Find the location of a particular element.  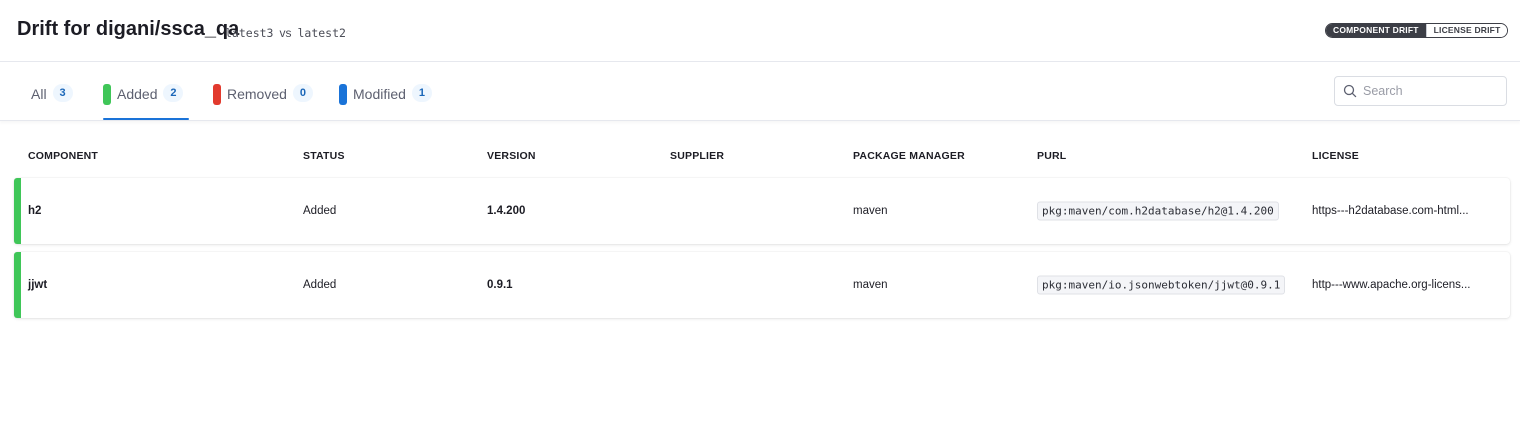

component-drift-button: COMPONENT DRIFT is located at coordinates (1376, 30).